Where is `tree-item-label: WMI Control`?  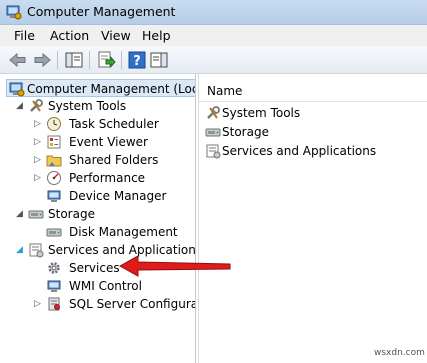 tree-item-label: WMI Control is located at coordinates (105, 286).